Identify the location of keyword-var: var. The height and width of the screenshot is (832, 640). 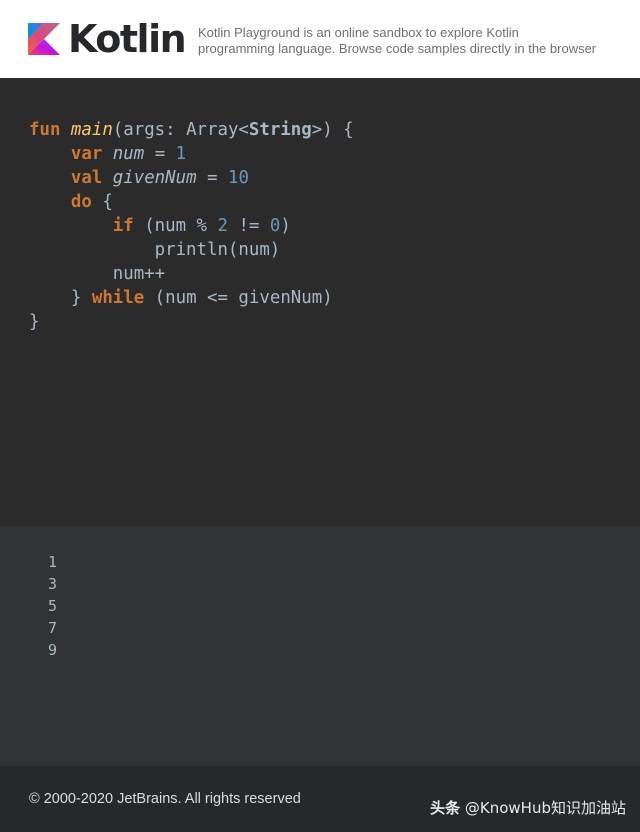
(86, 154).